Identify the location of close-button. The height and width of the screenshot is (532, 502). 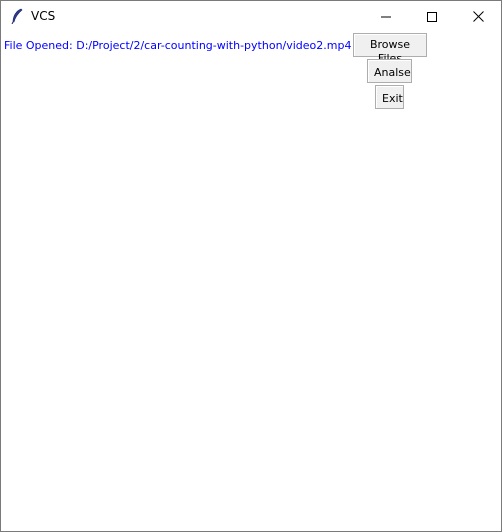
(478, 16).